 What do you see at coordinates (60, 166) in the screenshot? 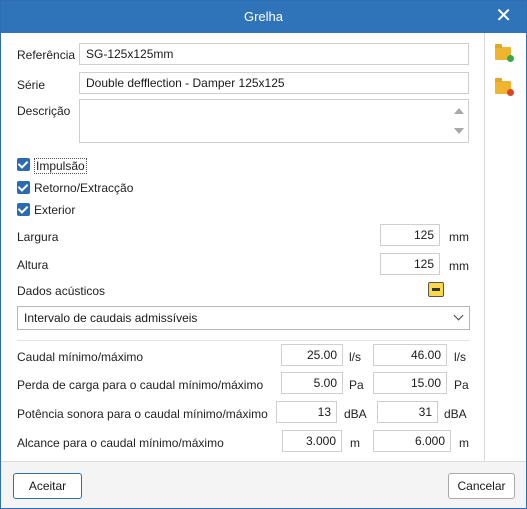
I see `impulsao-label: Impulsão` at bounding box center [60, 166].